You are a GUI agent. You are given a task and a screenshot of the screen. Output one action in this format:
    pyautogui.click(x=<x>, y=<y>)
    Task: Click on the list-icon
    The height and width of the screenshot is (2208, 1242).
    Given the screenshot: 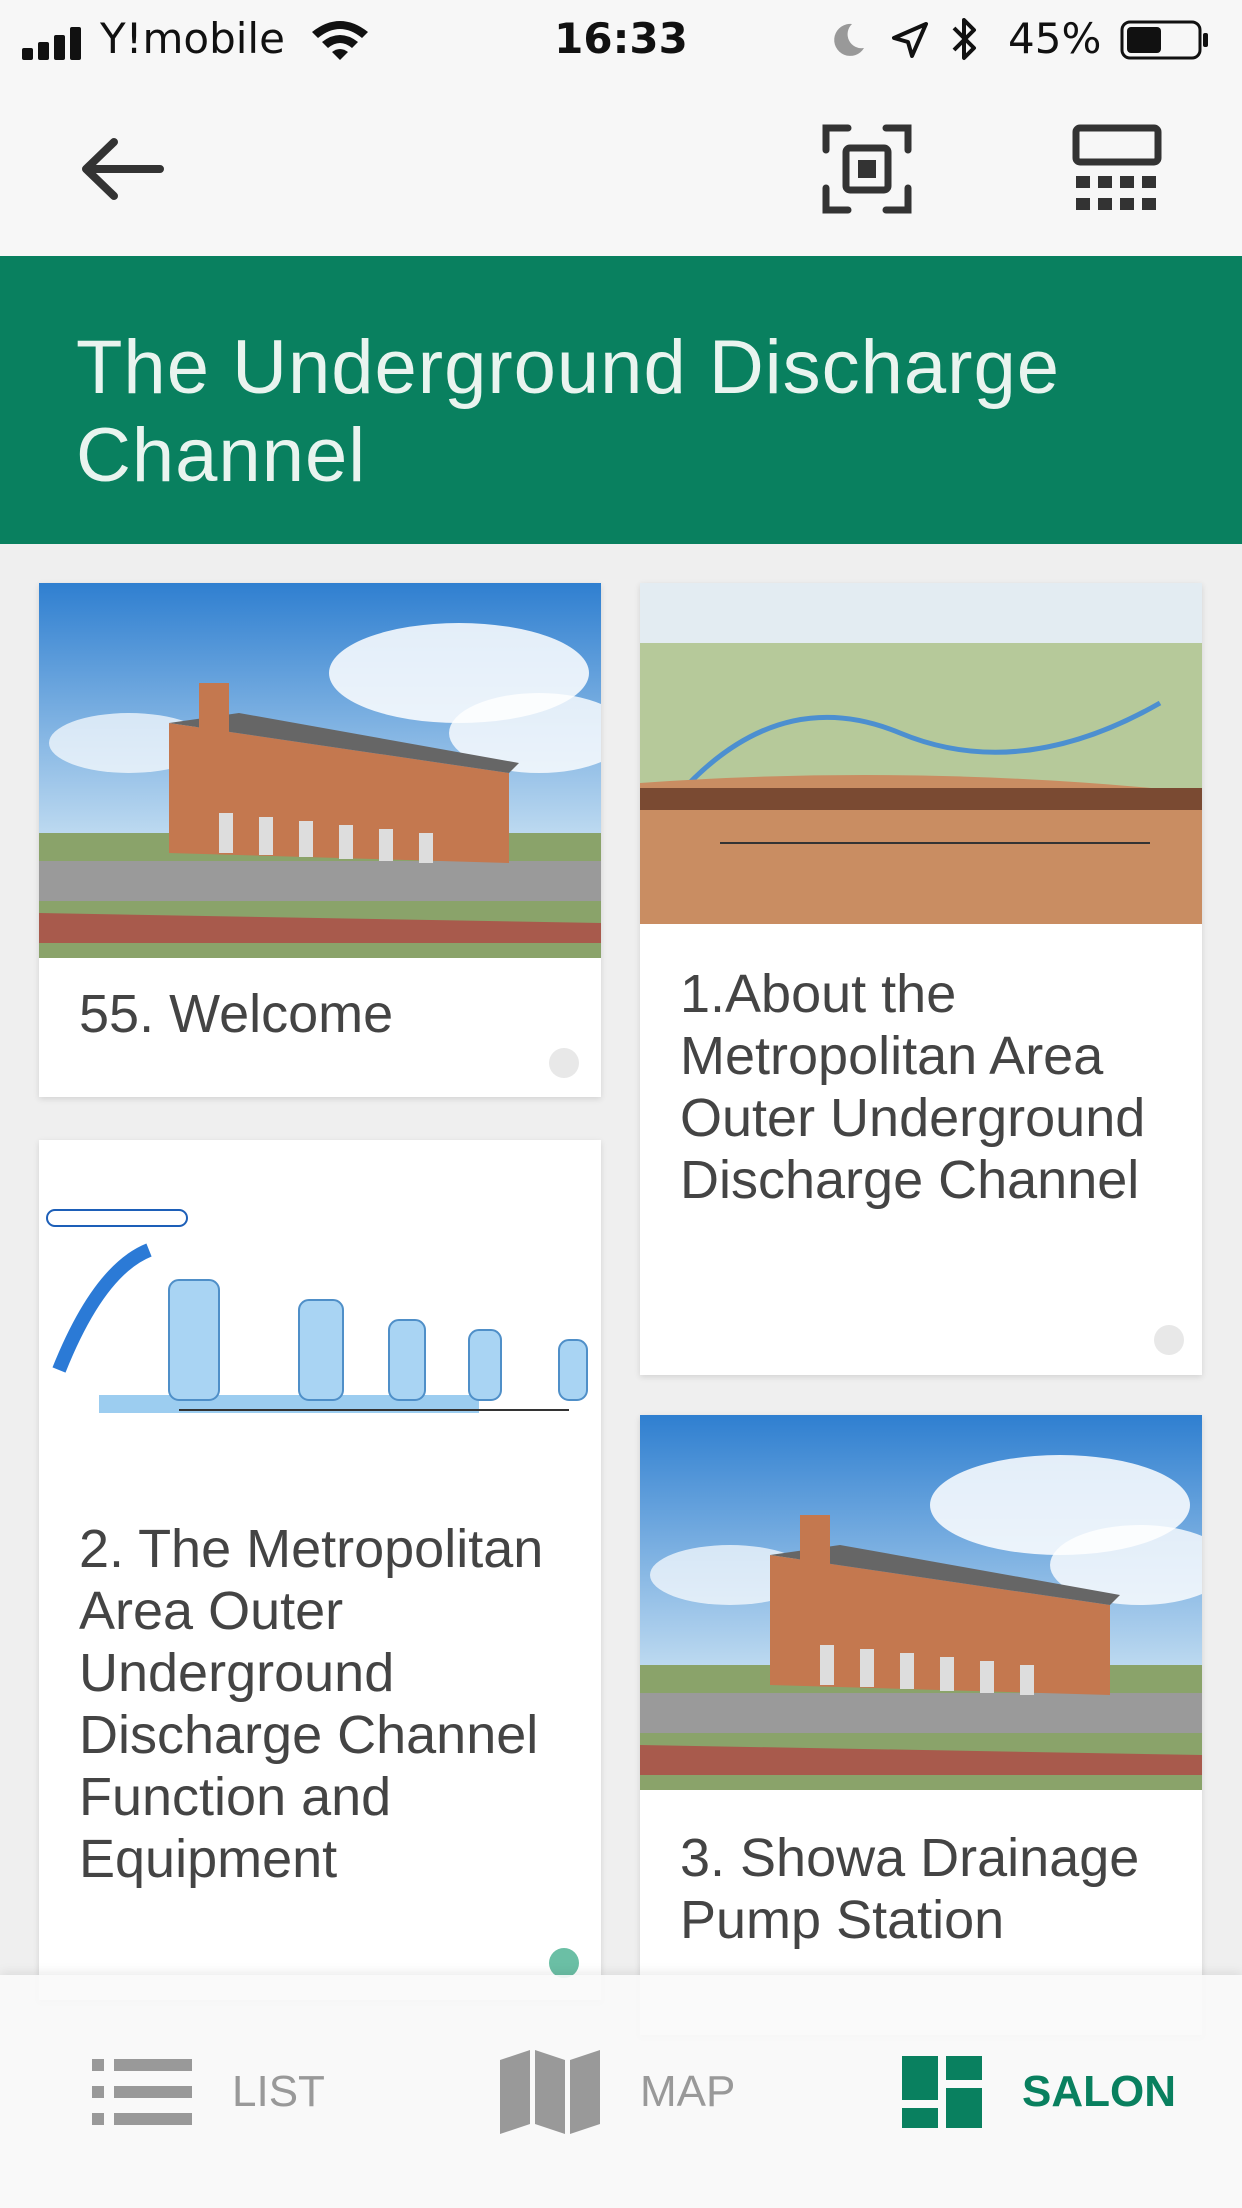 What is the action you would take?
    pyautogui.click(x=142, y=2091)
    